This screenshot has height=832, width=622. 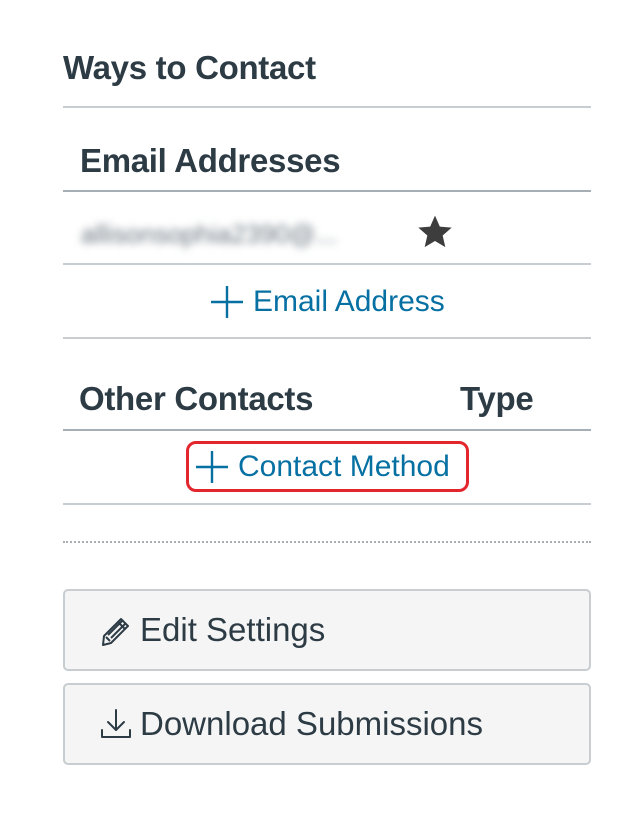 What do you see at coordinates (497, 398) in the screenshot?
I see `type-header: Type` at bounding box center [497, 398].